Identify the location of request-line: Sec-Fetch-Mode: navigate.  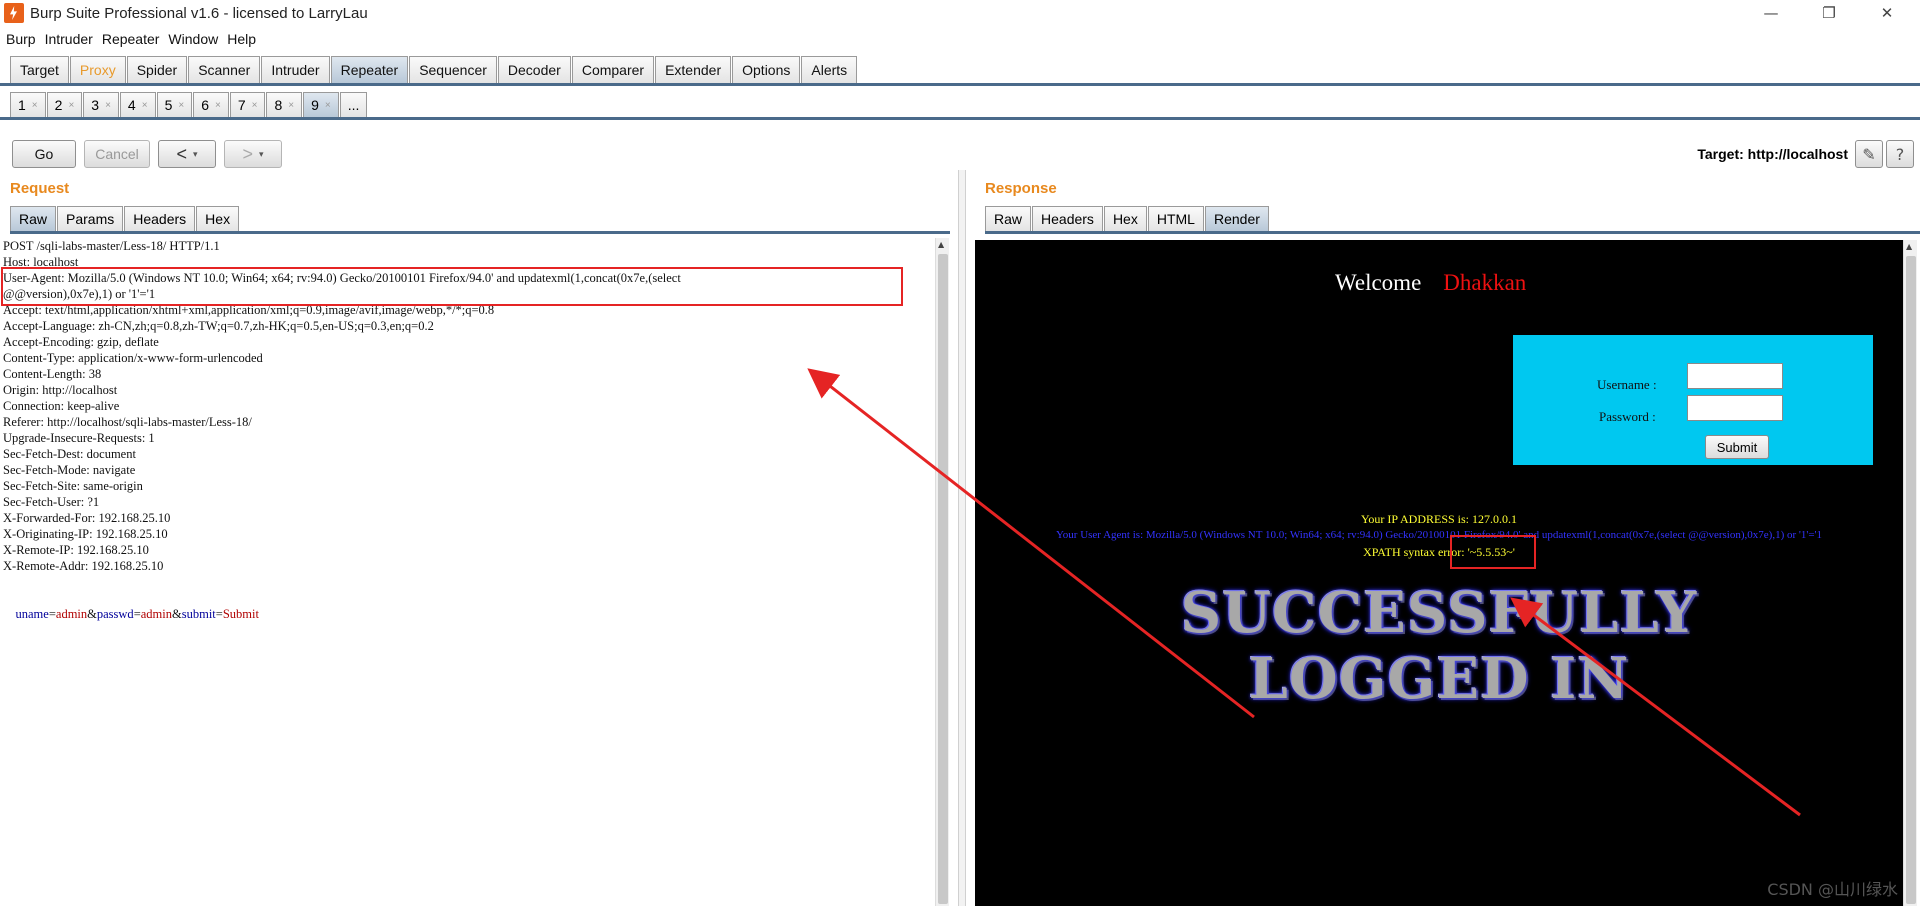
(69, 470).